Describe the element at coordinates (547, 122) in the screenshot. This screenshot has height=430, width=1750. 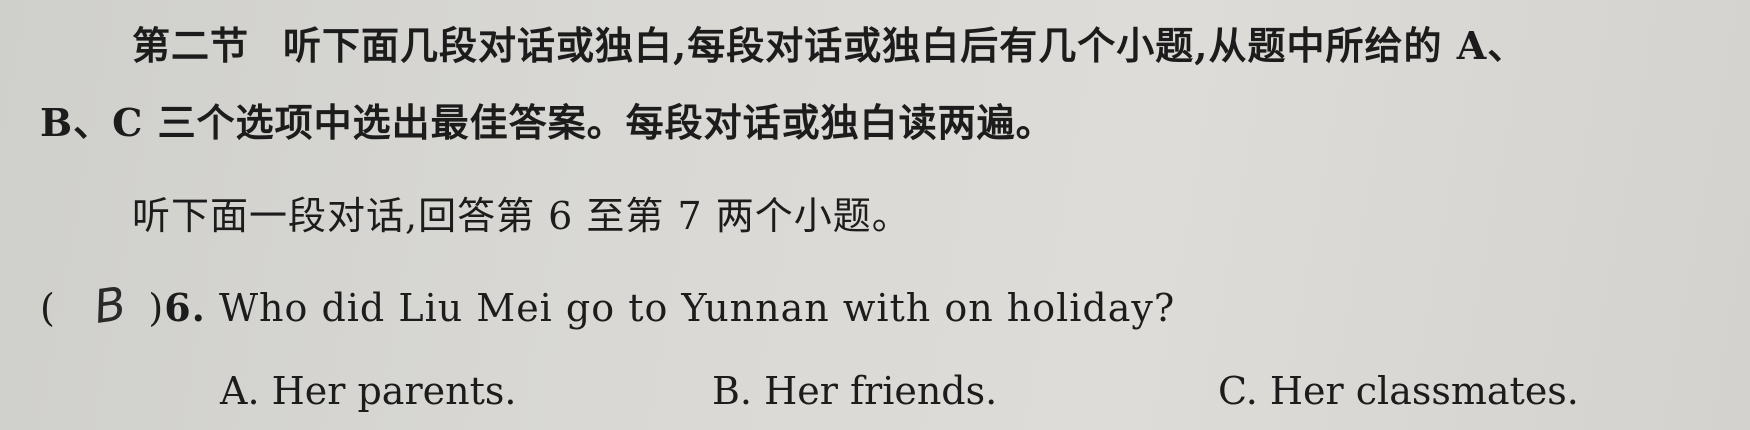
I see `section-instruction-line-2: B、C 三个选项中选出最佳答案。每段对话或独白读两遍。` at that location.